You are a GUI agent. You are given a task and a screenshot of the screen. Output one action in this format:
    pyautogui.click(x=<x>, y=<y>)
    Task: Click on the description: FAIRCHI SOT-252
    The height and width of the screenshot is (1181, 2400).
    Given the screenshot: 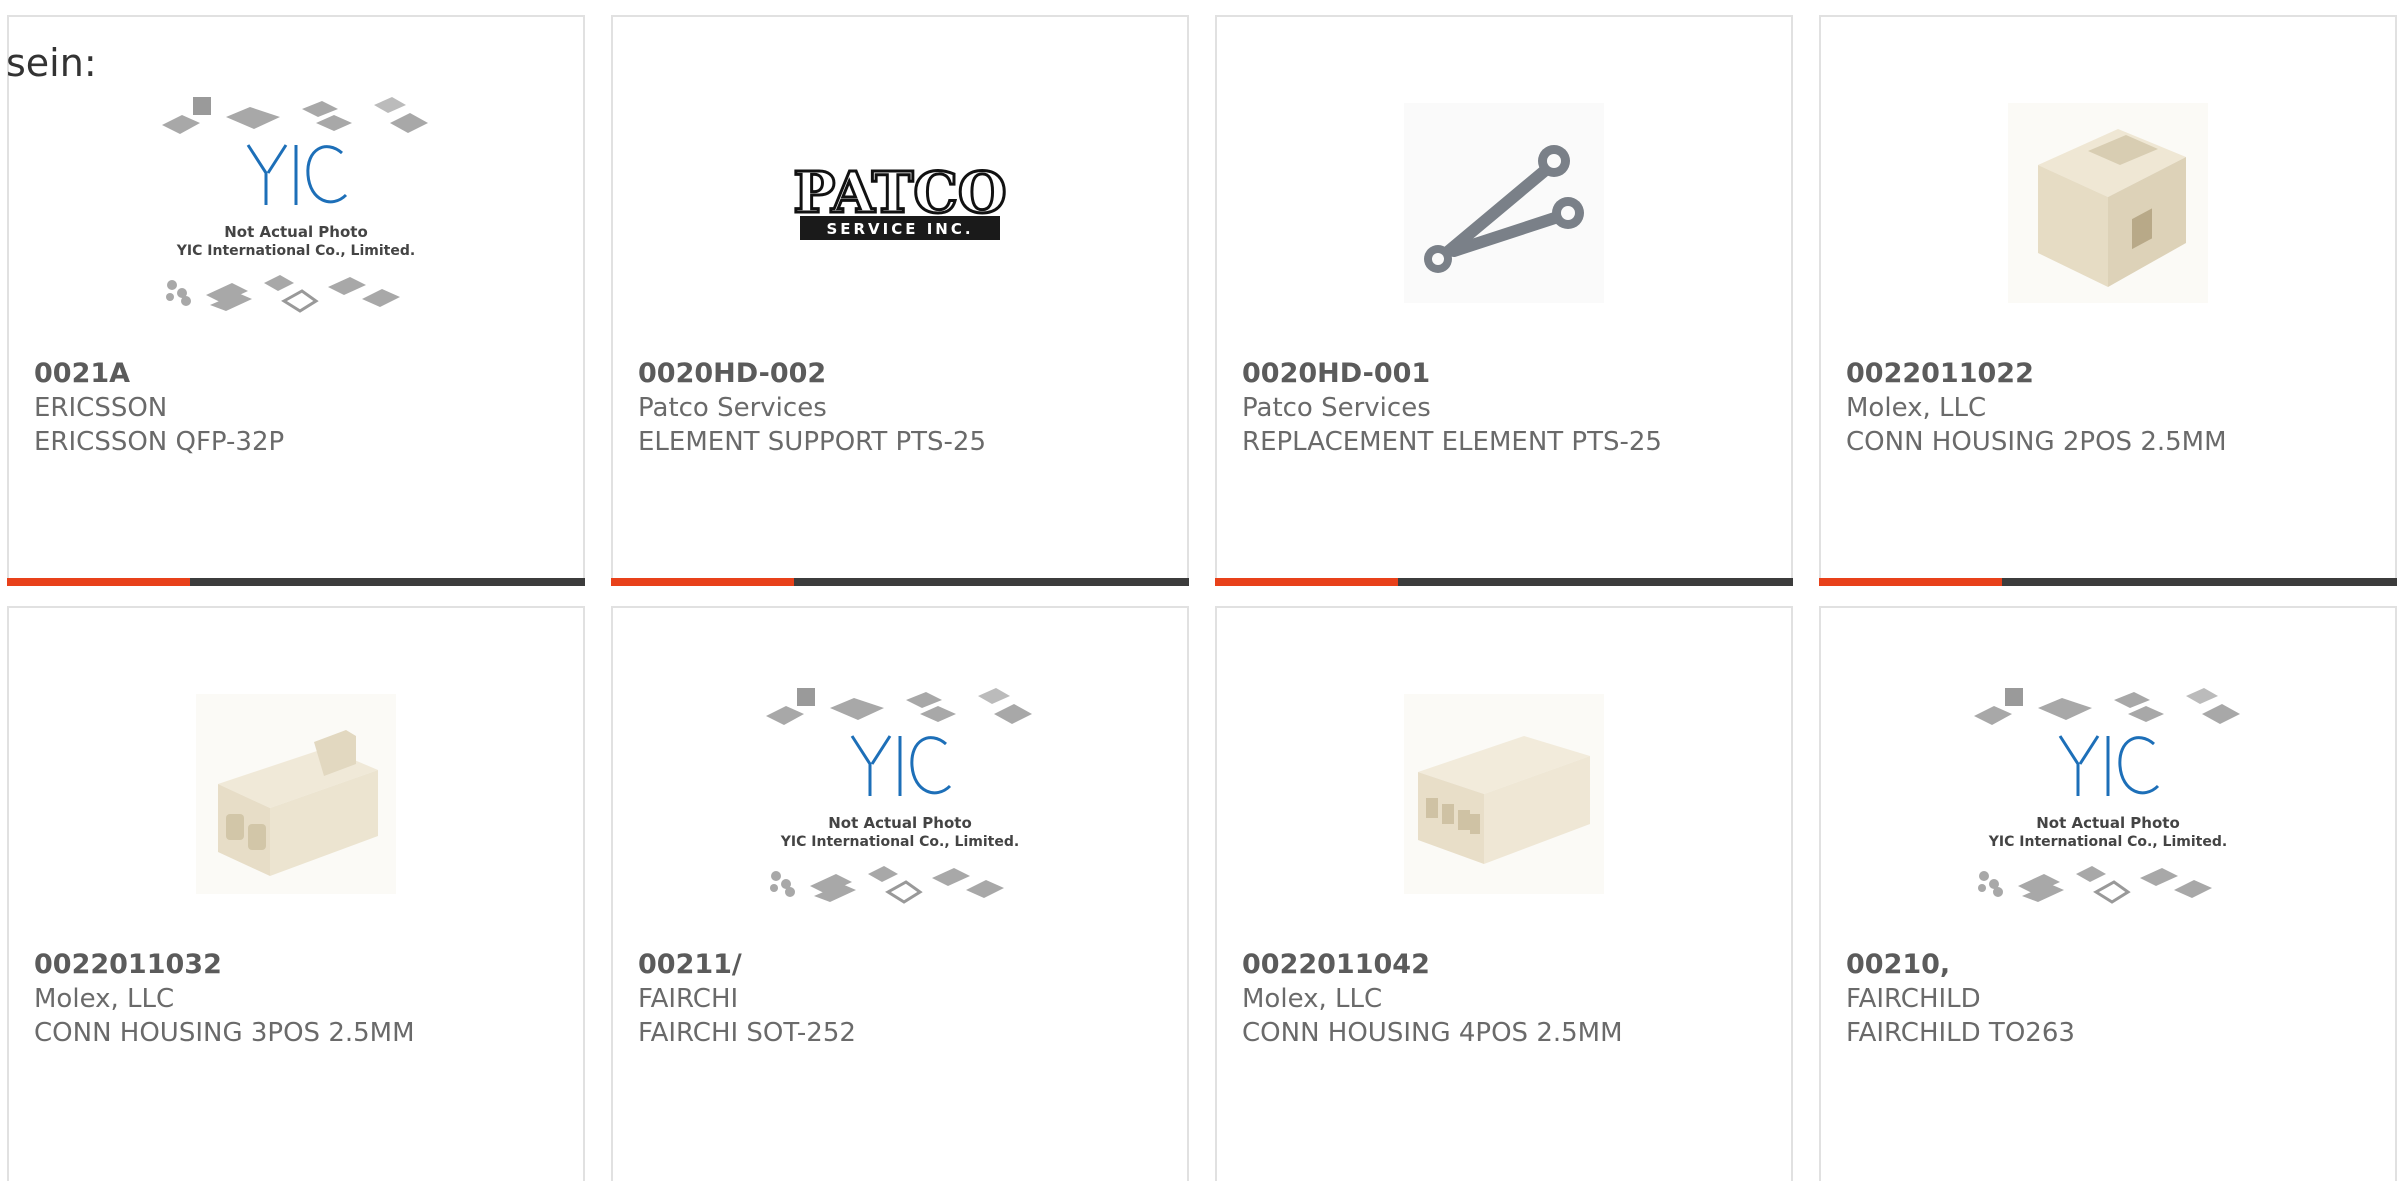 What is the action you would take?
    pyautogui.click(x=747, y=1033)
    